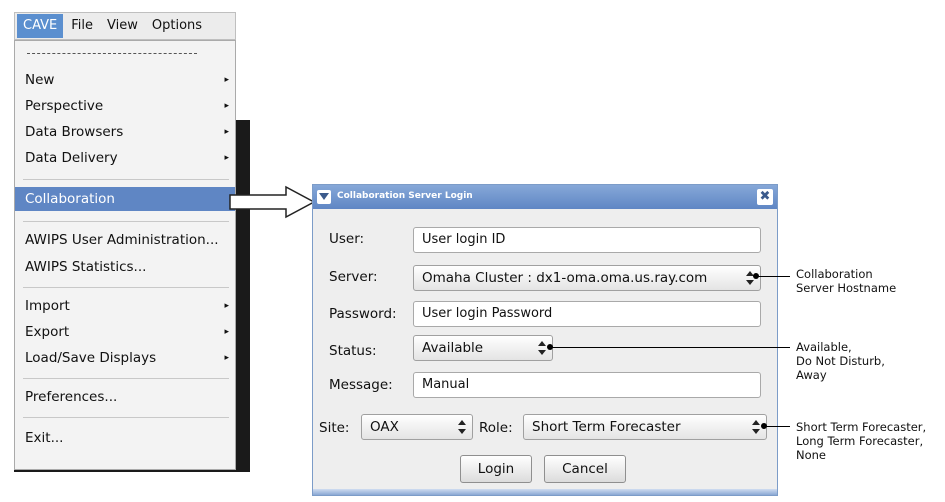  What do you see at coordinates (496, 428) in the screenshot?
I see `role-label: Role:` at bounding box center [496, 428].